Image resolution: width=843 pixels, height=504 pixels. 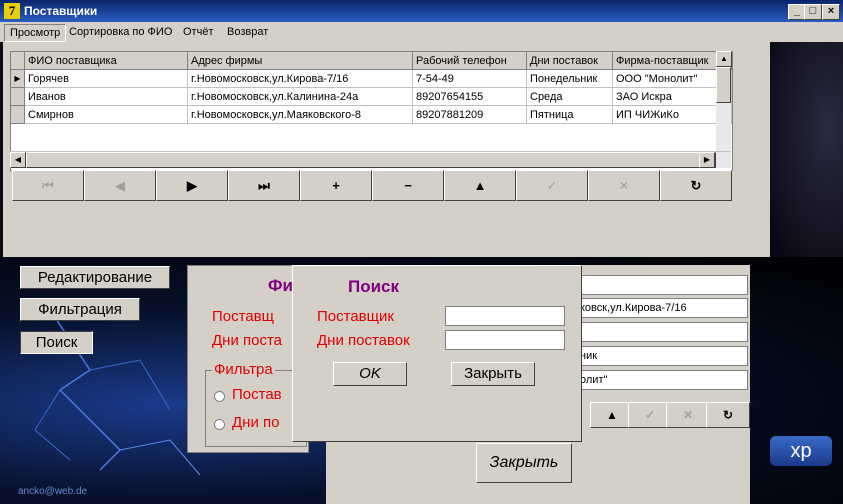 What do you see at coordinates (801, 451) in the screenshot?
I see `xp-badge: xp` at bounding box center [801, 451].